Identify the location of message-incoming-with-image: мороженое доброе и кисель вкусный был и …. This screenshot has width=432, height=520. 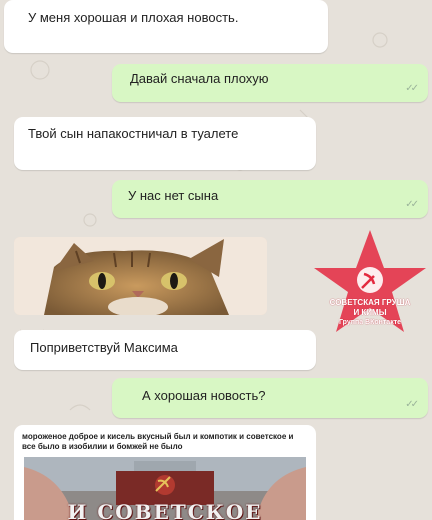
(165, 472).